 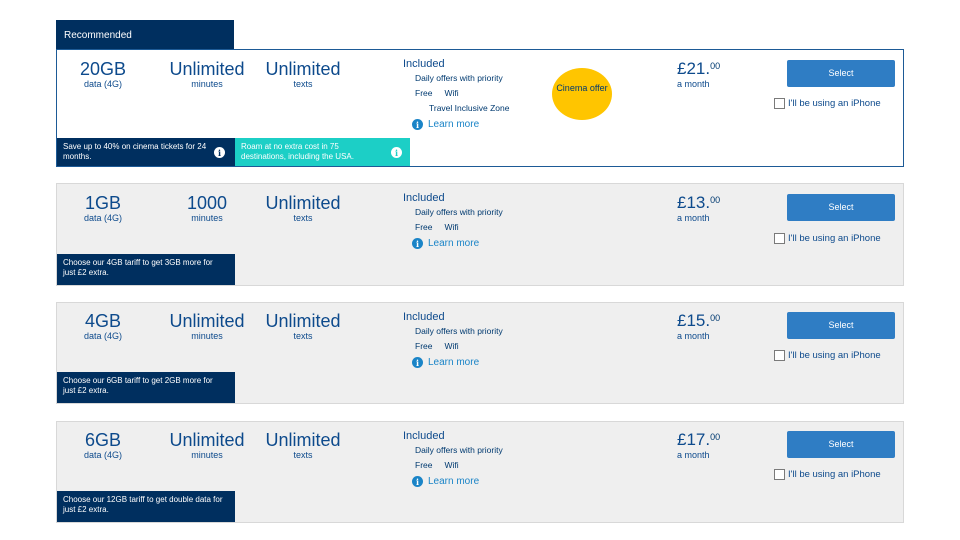 I want to click on recommended-tab: Recommended, so click(x=145, y=34).